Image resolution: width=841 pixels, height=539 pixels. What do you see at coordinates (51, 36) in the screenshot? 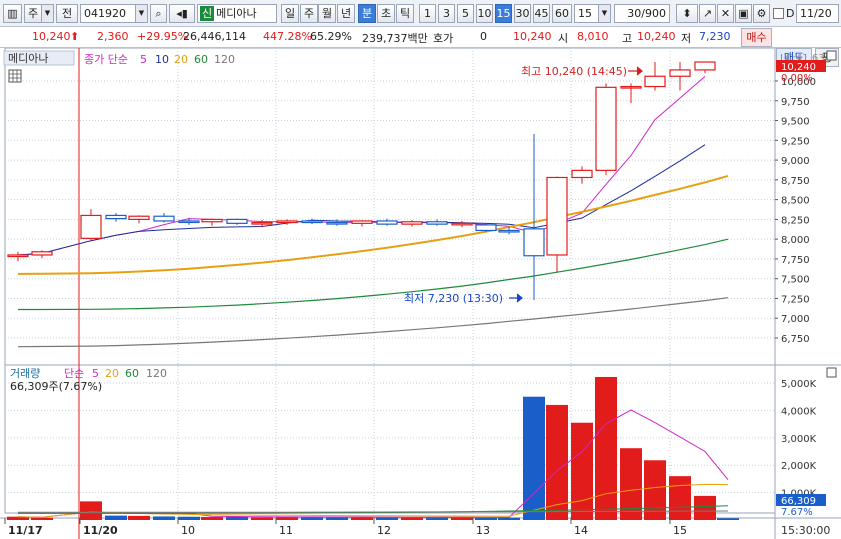
I see `current-price: 10,240` at bounding box center [51, 36].